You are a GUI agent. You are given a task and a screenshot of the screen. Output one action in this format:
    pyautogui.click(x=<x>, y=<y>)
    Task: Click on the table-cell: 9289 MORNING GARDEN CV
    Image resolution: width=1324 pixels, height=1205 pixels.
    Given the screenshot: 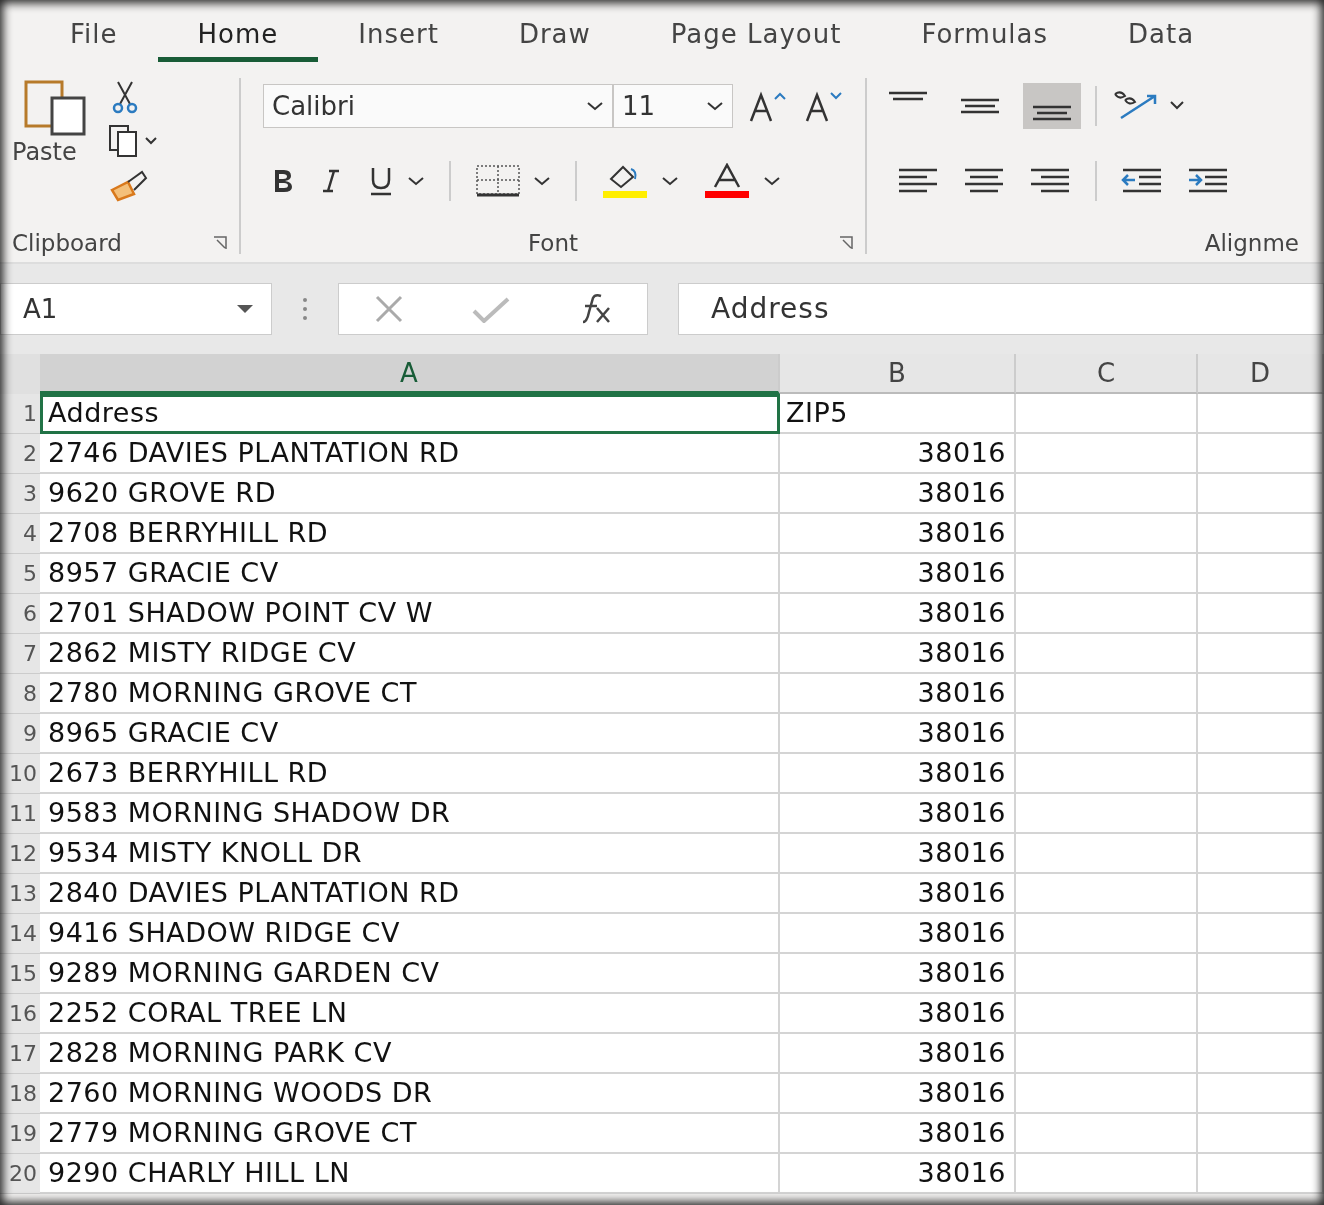 What is the action you would take?
    pyautogui.click(x=410, y=974)
    